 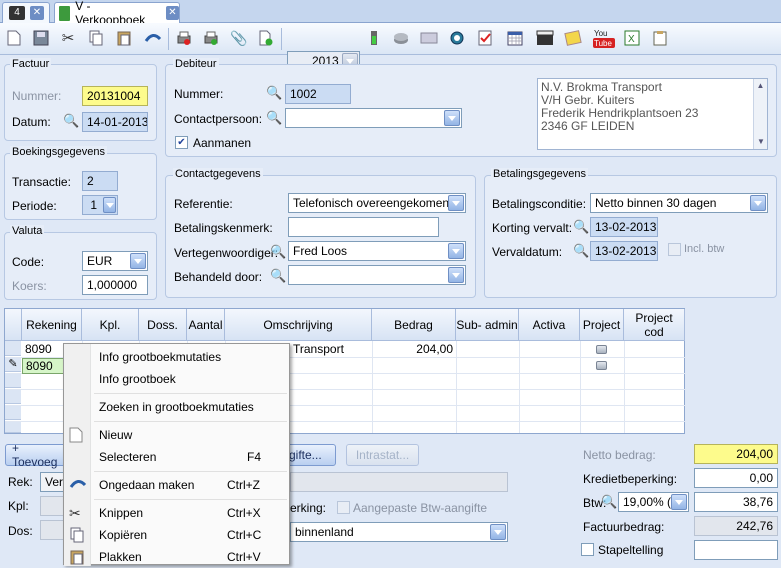 What do you see at coordinates (573, 38) in the screenshot?
I see `note-icon` at bounding box center [573, 38].